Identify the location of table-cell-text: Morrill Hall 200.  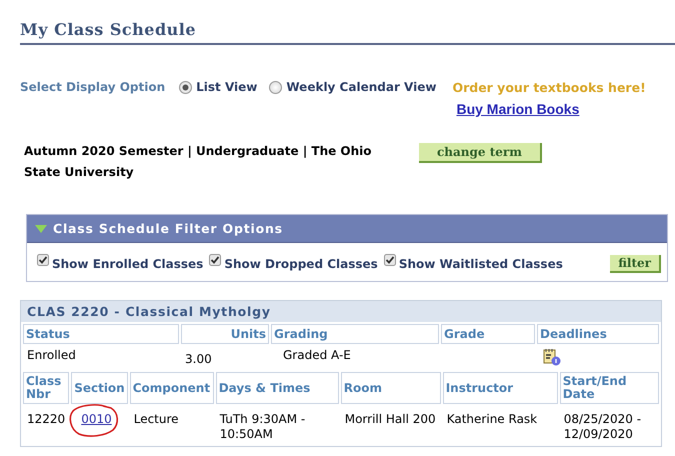
(390, 419).